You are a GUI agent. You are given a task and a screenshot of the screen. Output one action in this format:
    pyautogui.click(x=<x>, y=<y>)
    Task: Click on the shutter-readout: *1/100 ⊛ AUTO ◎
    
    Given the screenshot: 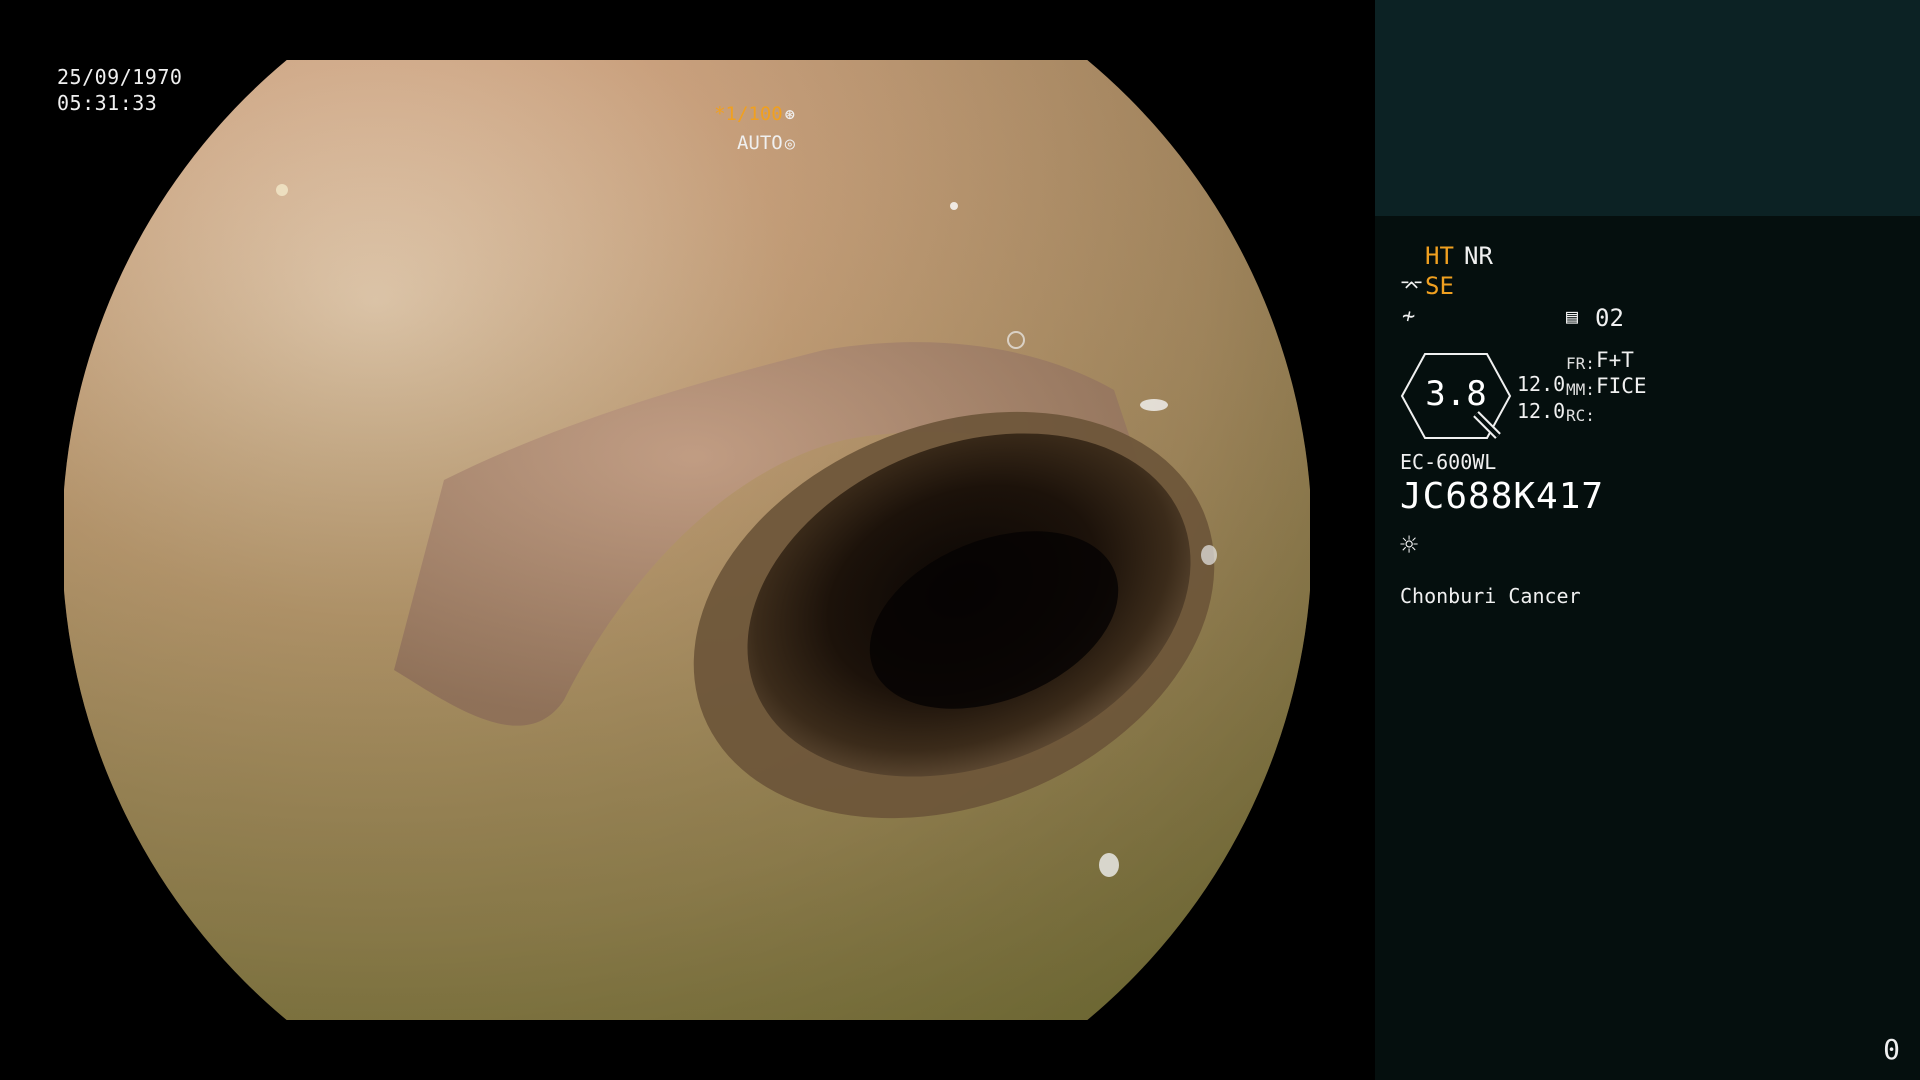 What is the action you would take?
    pyautogui.click(x=754, y=129)
    